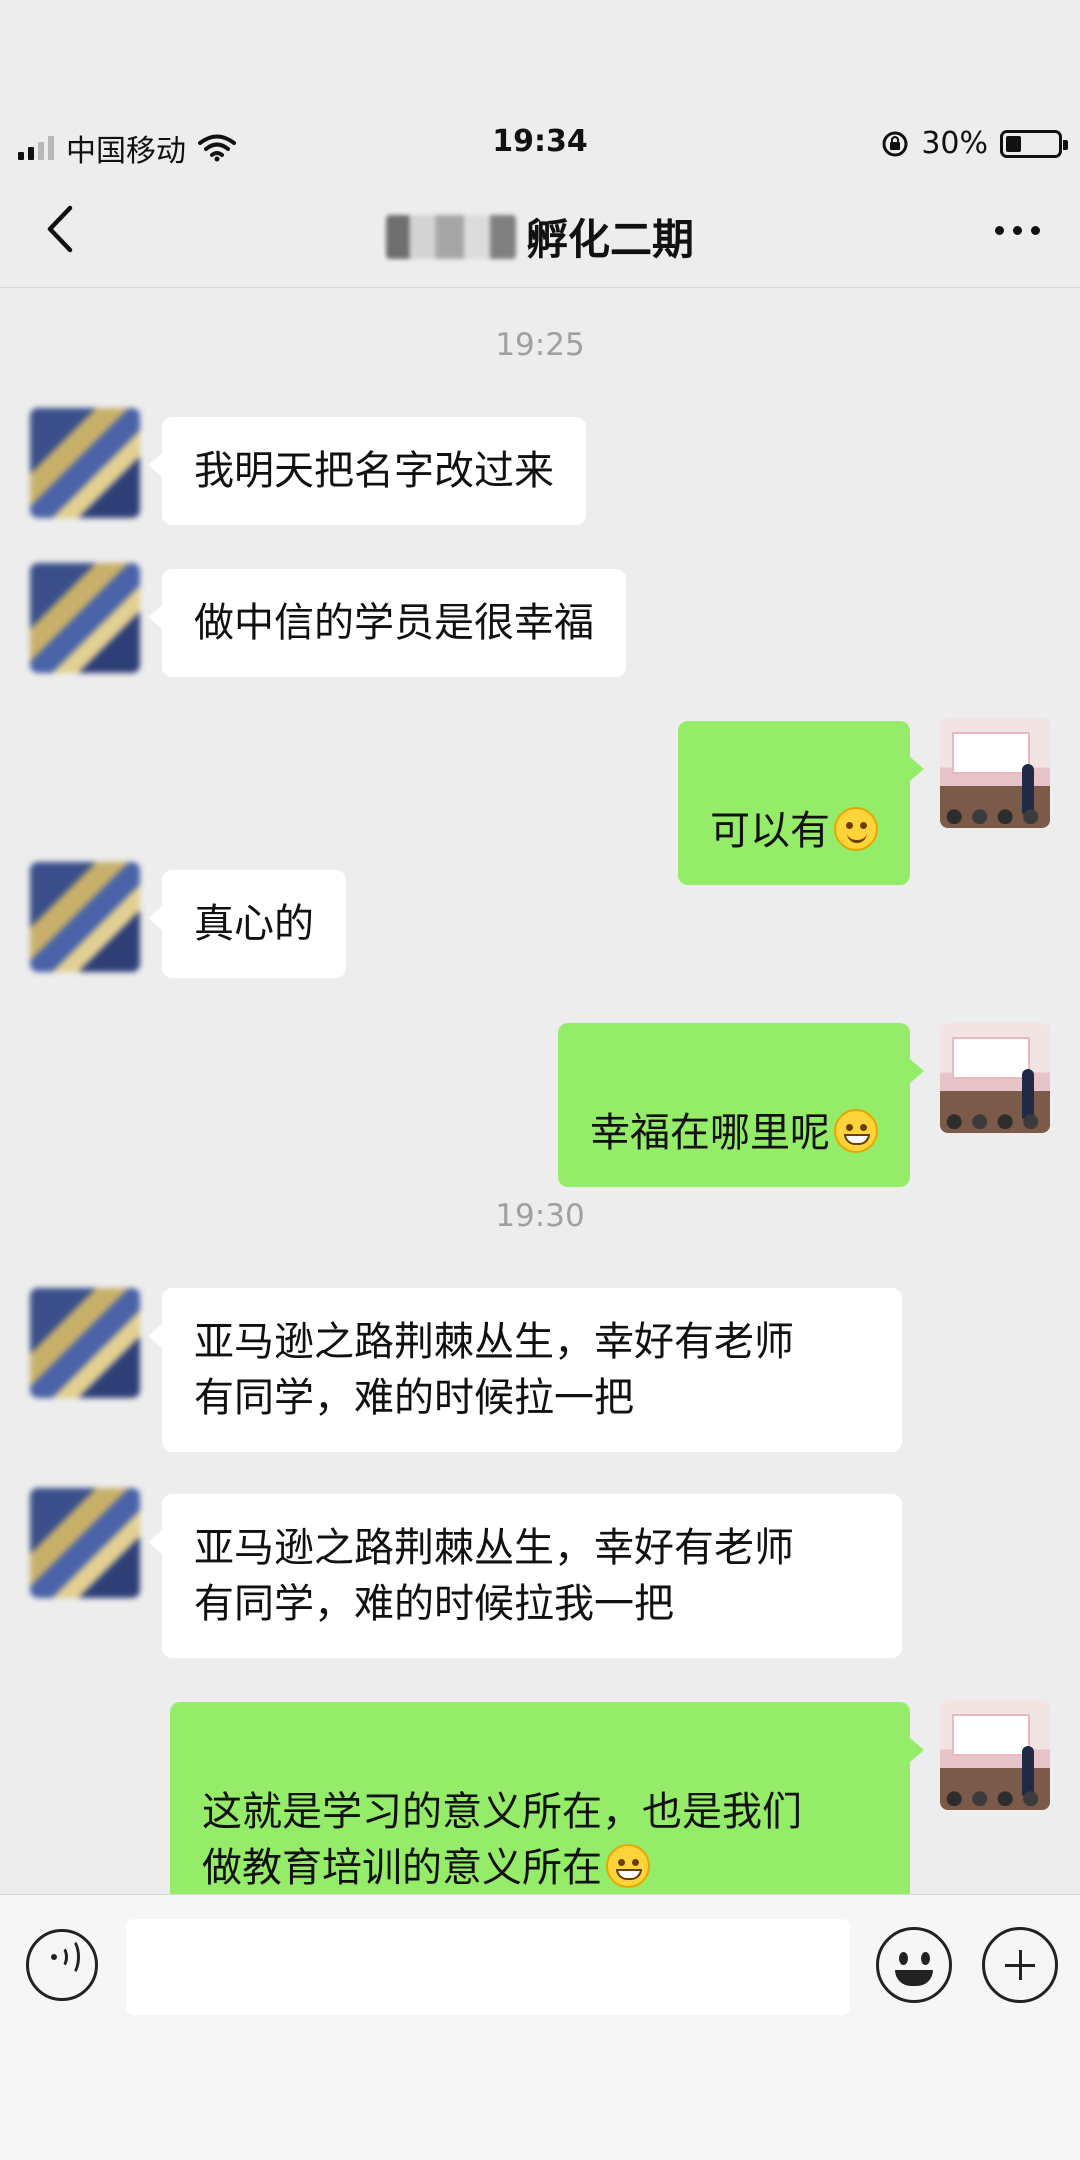 The width and height of the screenshot is (1080, 2160). Describe the element at coordinates (62, 1965) in the screenshot. I see `voice-icon` at that location.